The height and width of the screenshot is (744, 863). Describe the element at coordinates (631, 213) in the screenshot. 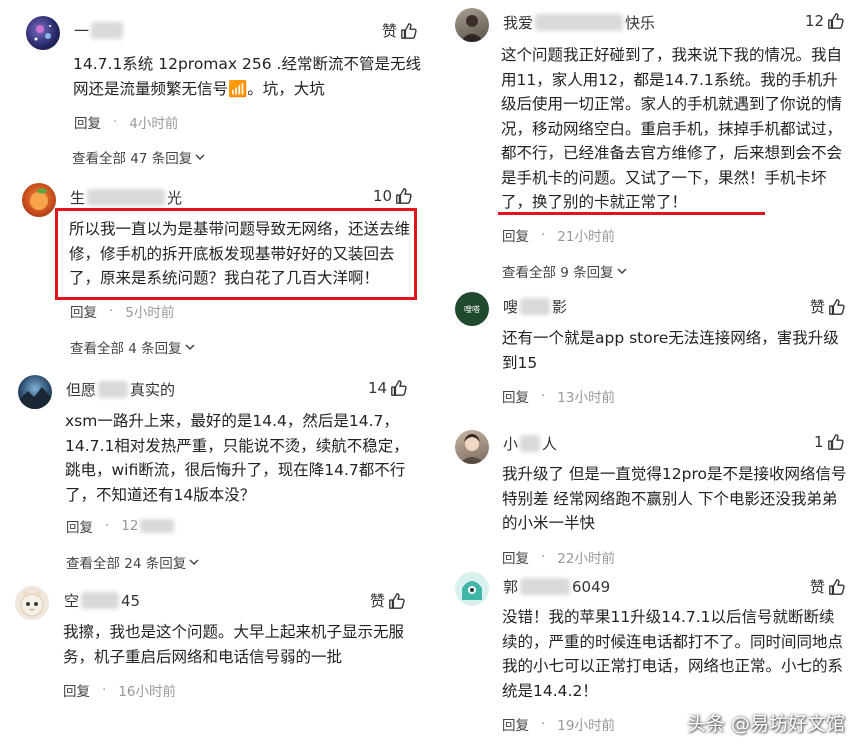

I see `highlight-underline` at that location.